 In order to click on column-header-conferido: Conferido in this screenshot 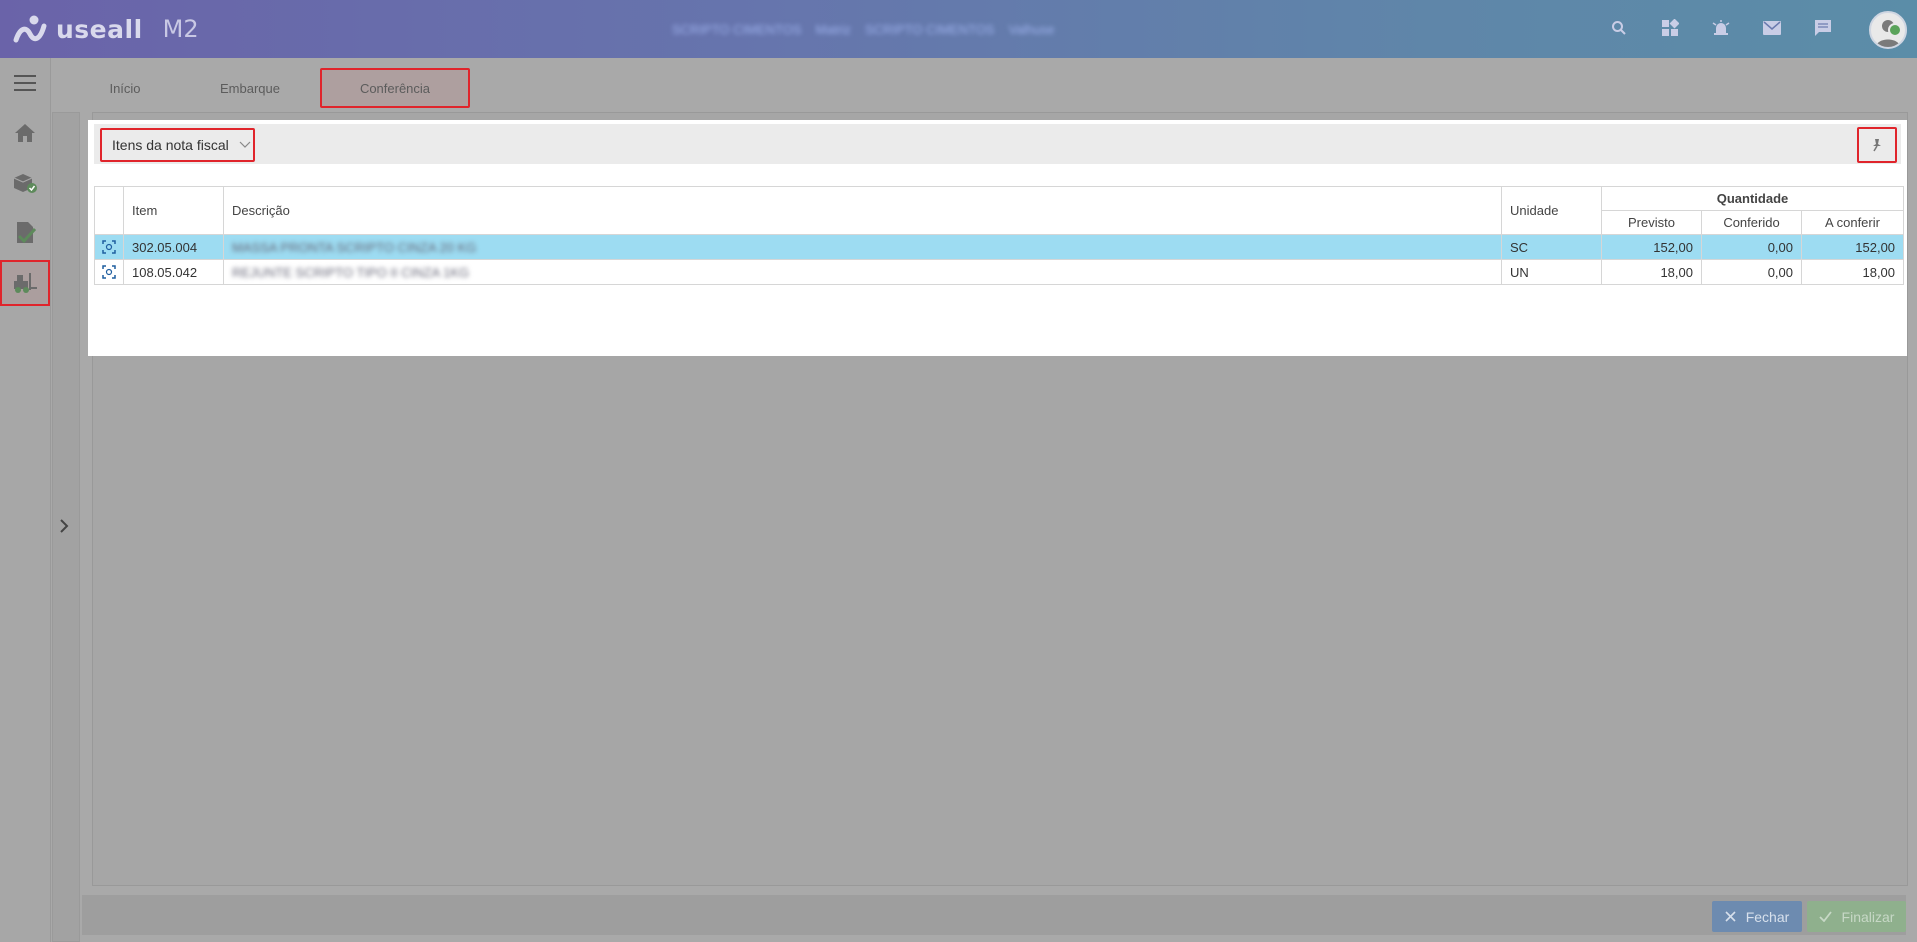, I will do `click(1751, 222)`.